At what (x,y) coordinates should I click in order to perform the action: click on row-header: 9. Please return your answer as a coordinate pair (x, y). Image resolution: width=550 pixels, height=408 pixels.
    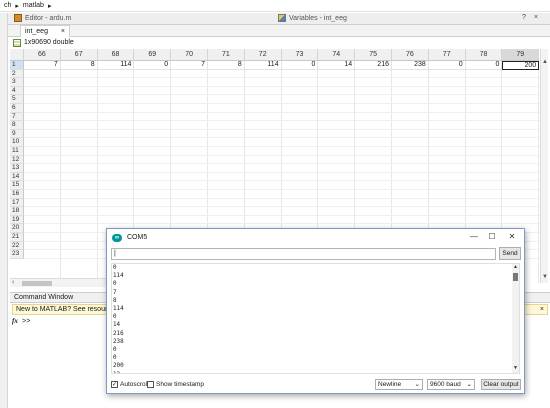
    Looking at the image, I should click on (17, 134).